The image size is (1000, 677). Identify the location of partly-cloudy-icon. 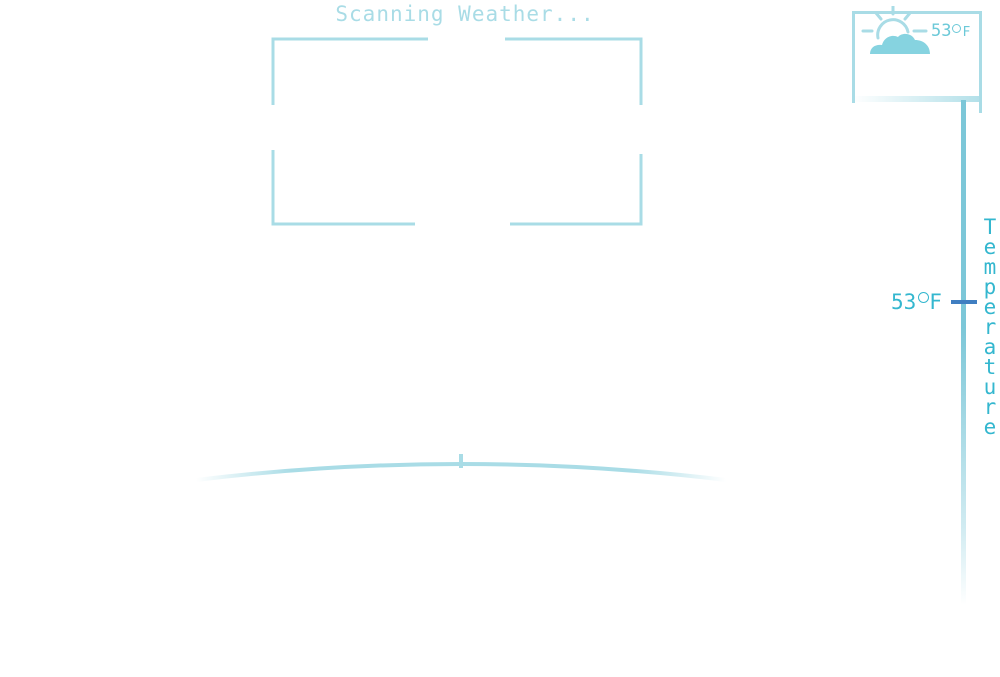
(895, 30).